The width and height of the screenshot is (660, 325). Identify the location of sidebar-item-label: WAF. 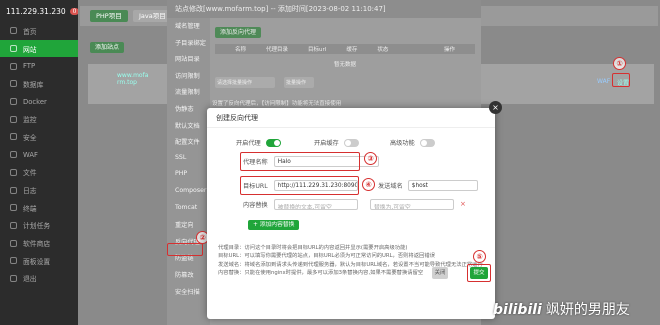
(30, 154).